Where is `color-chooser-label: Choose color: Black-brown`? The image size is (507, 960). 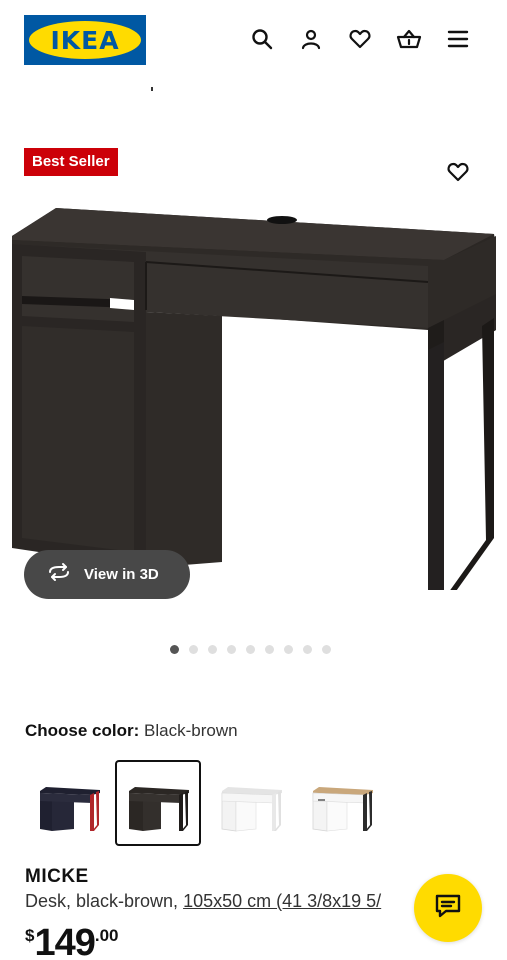 color-chooser-label: Choose color: Black-brown is located at coordinates (131, 731).